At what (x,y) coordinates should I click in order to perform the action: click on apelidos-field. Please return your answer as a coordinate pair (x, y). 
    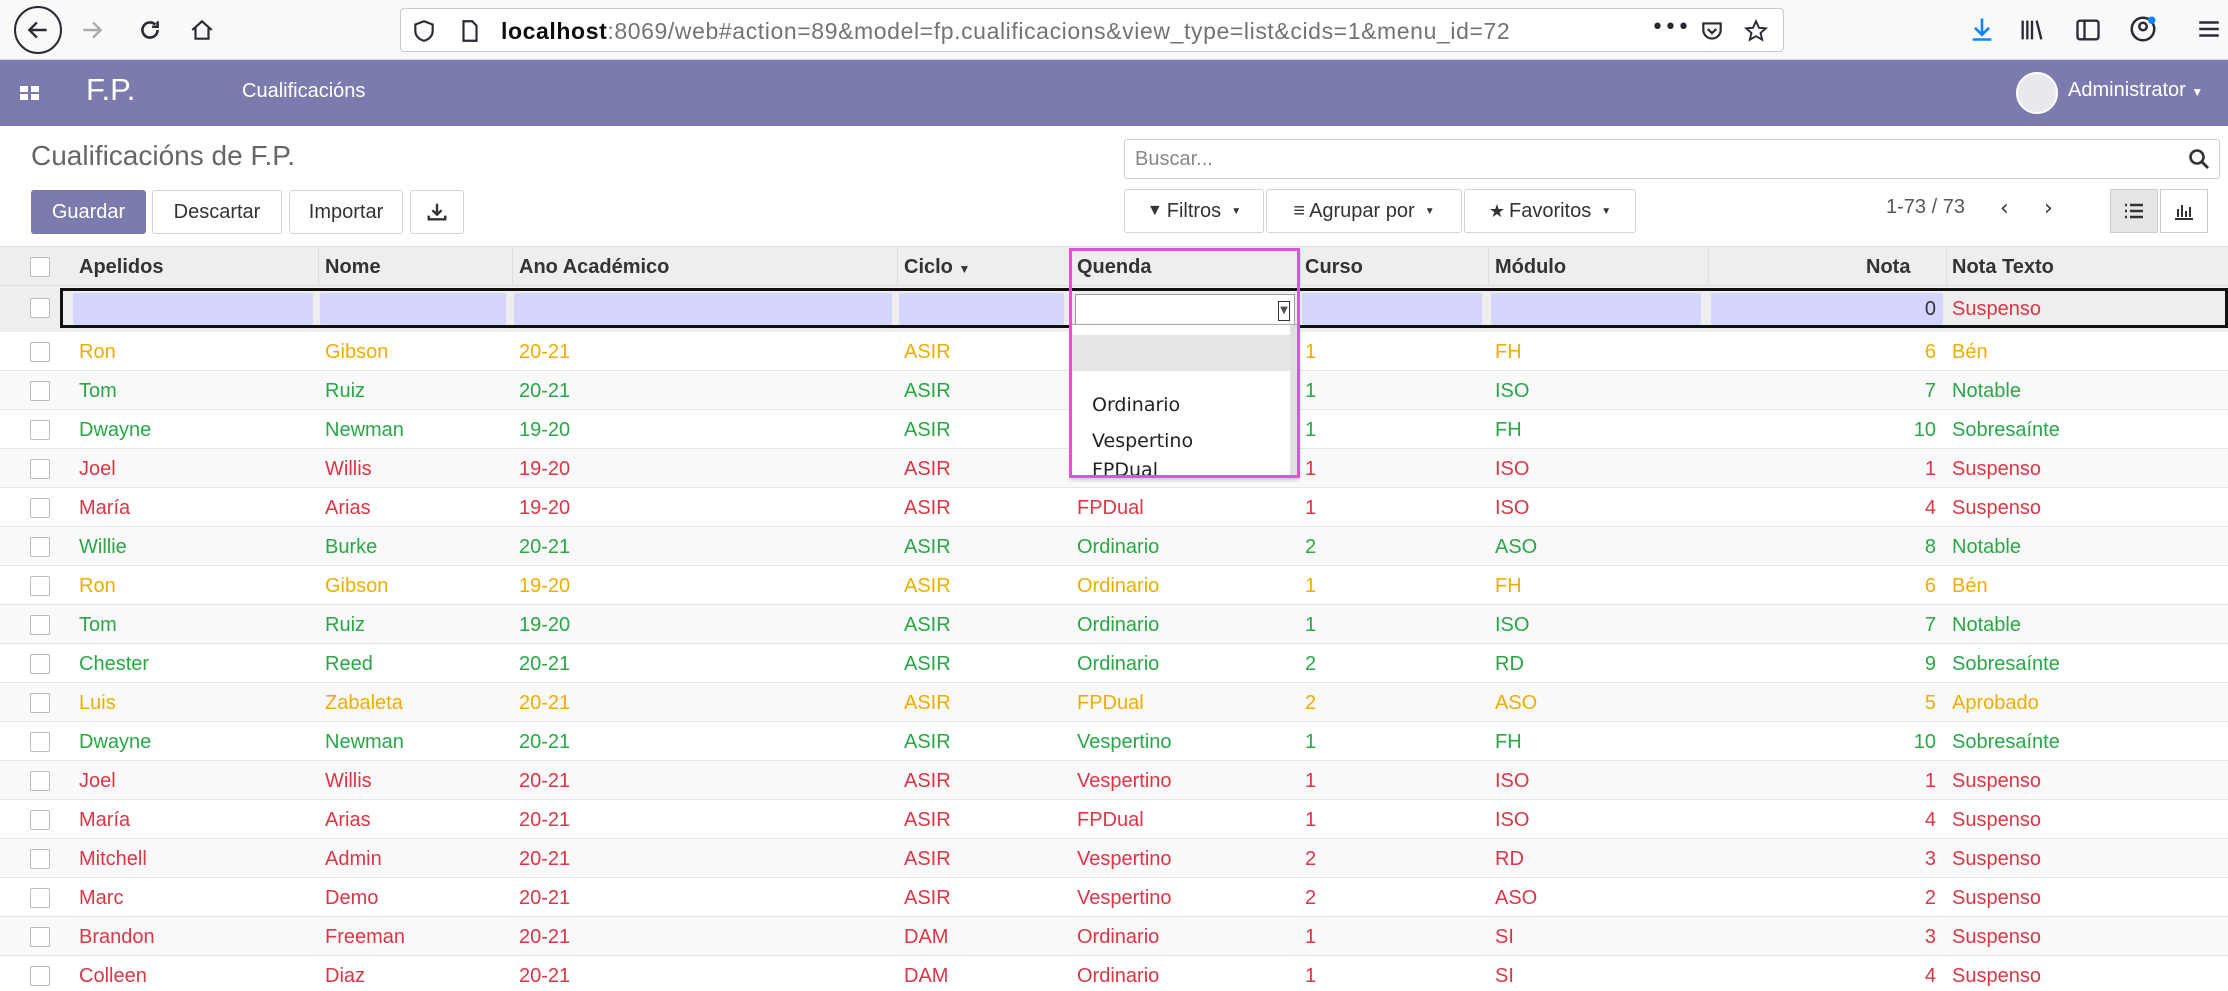
    Looking at the image, I should click on (193, 309).